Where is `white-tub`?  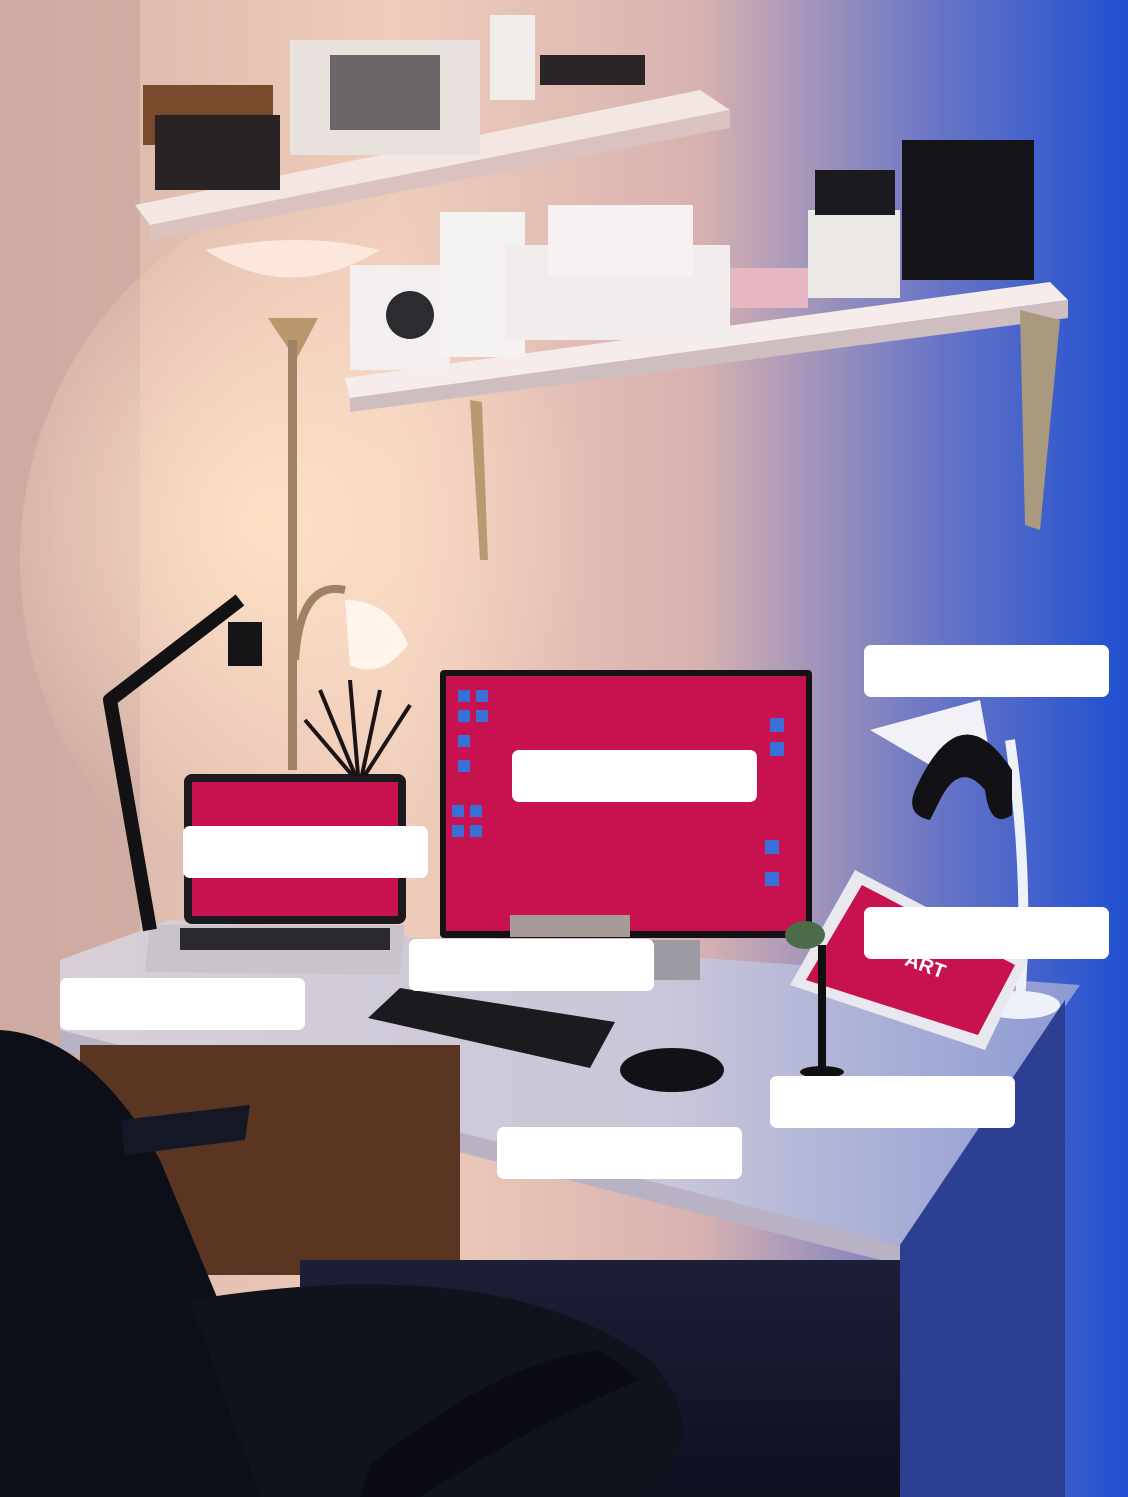
white-tub is located at coordinates (854, 254).